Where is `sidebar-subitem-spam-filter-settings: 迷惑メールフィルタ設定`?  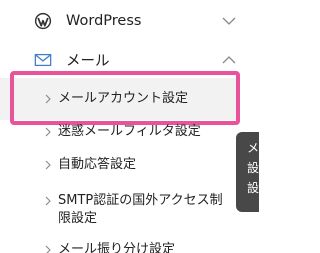 sidebar-subitem-spam-filter-settings: 迷惑メールフィルタ設定 is located at coordinates (120, 132).